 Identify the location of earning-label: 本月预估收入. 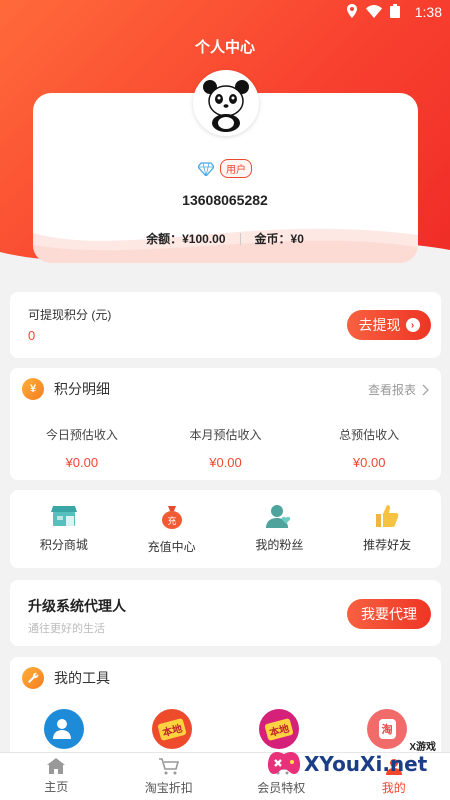
(225, 435).